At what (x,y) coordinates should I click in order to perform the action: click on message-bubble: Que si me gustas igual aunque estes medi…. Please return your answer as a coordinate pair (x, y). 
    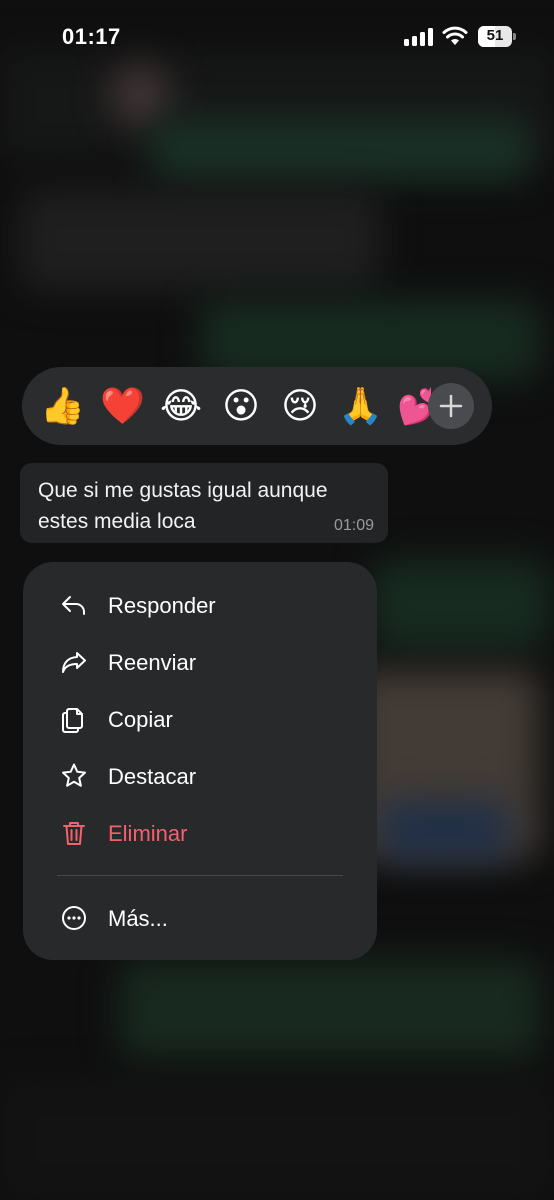
    Looking at the image, I should click on (204, 503).